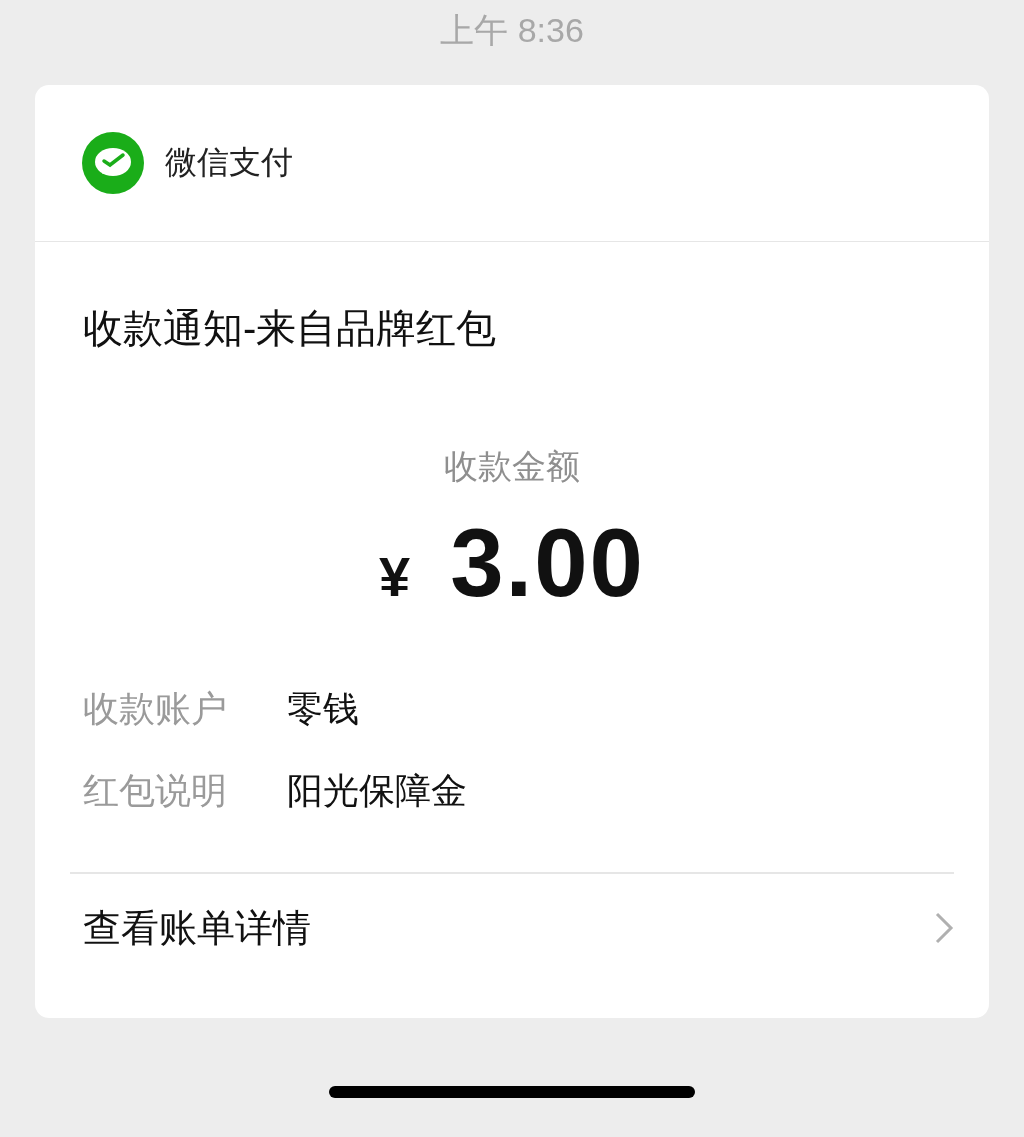  What do you see at coordinates (944, 928) in the screenshot?
I see `chevron-right-icon` at bounding box center [944, 928].